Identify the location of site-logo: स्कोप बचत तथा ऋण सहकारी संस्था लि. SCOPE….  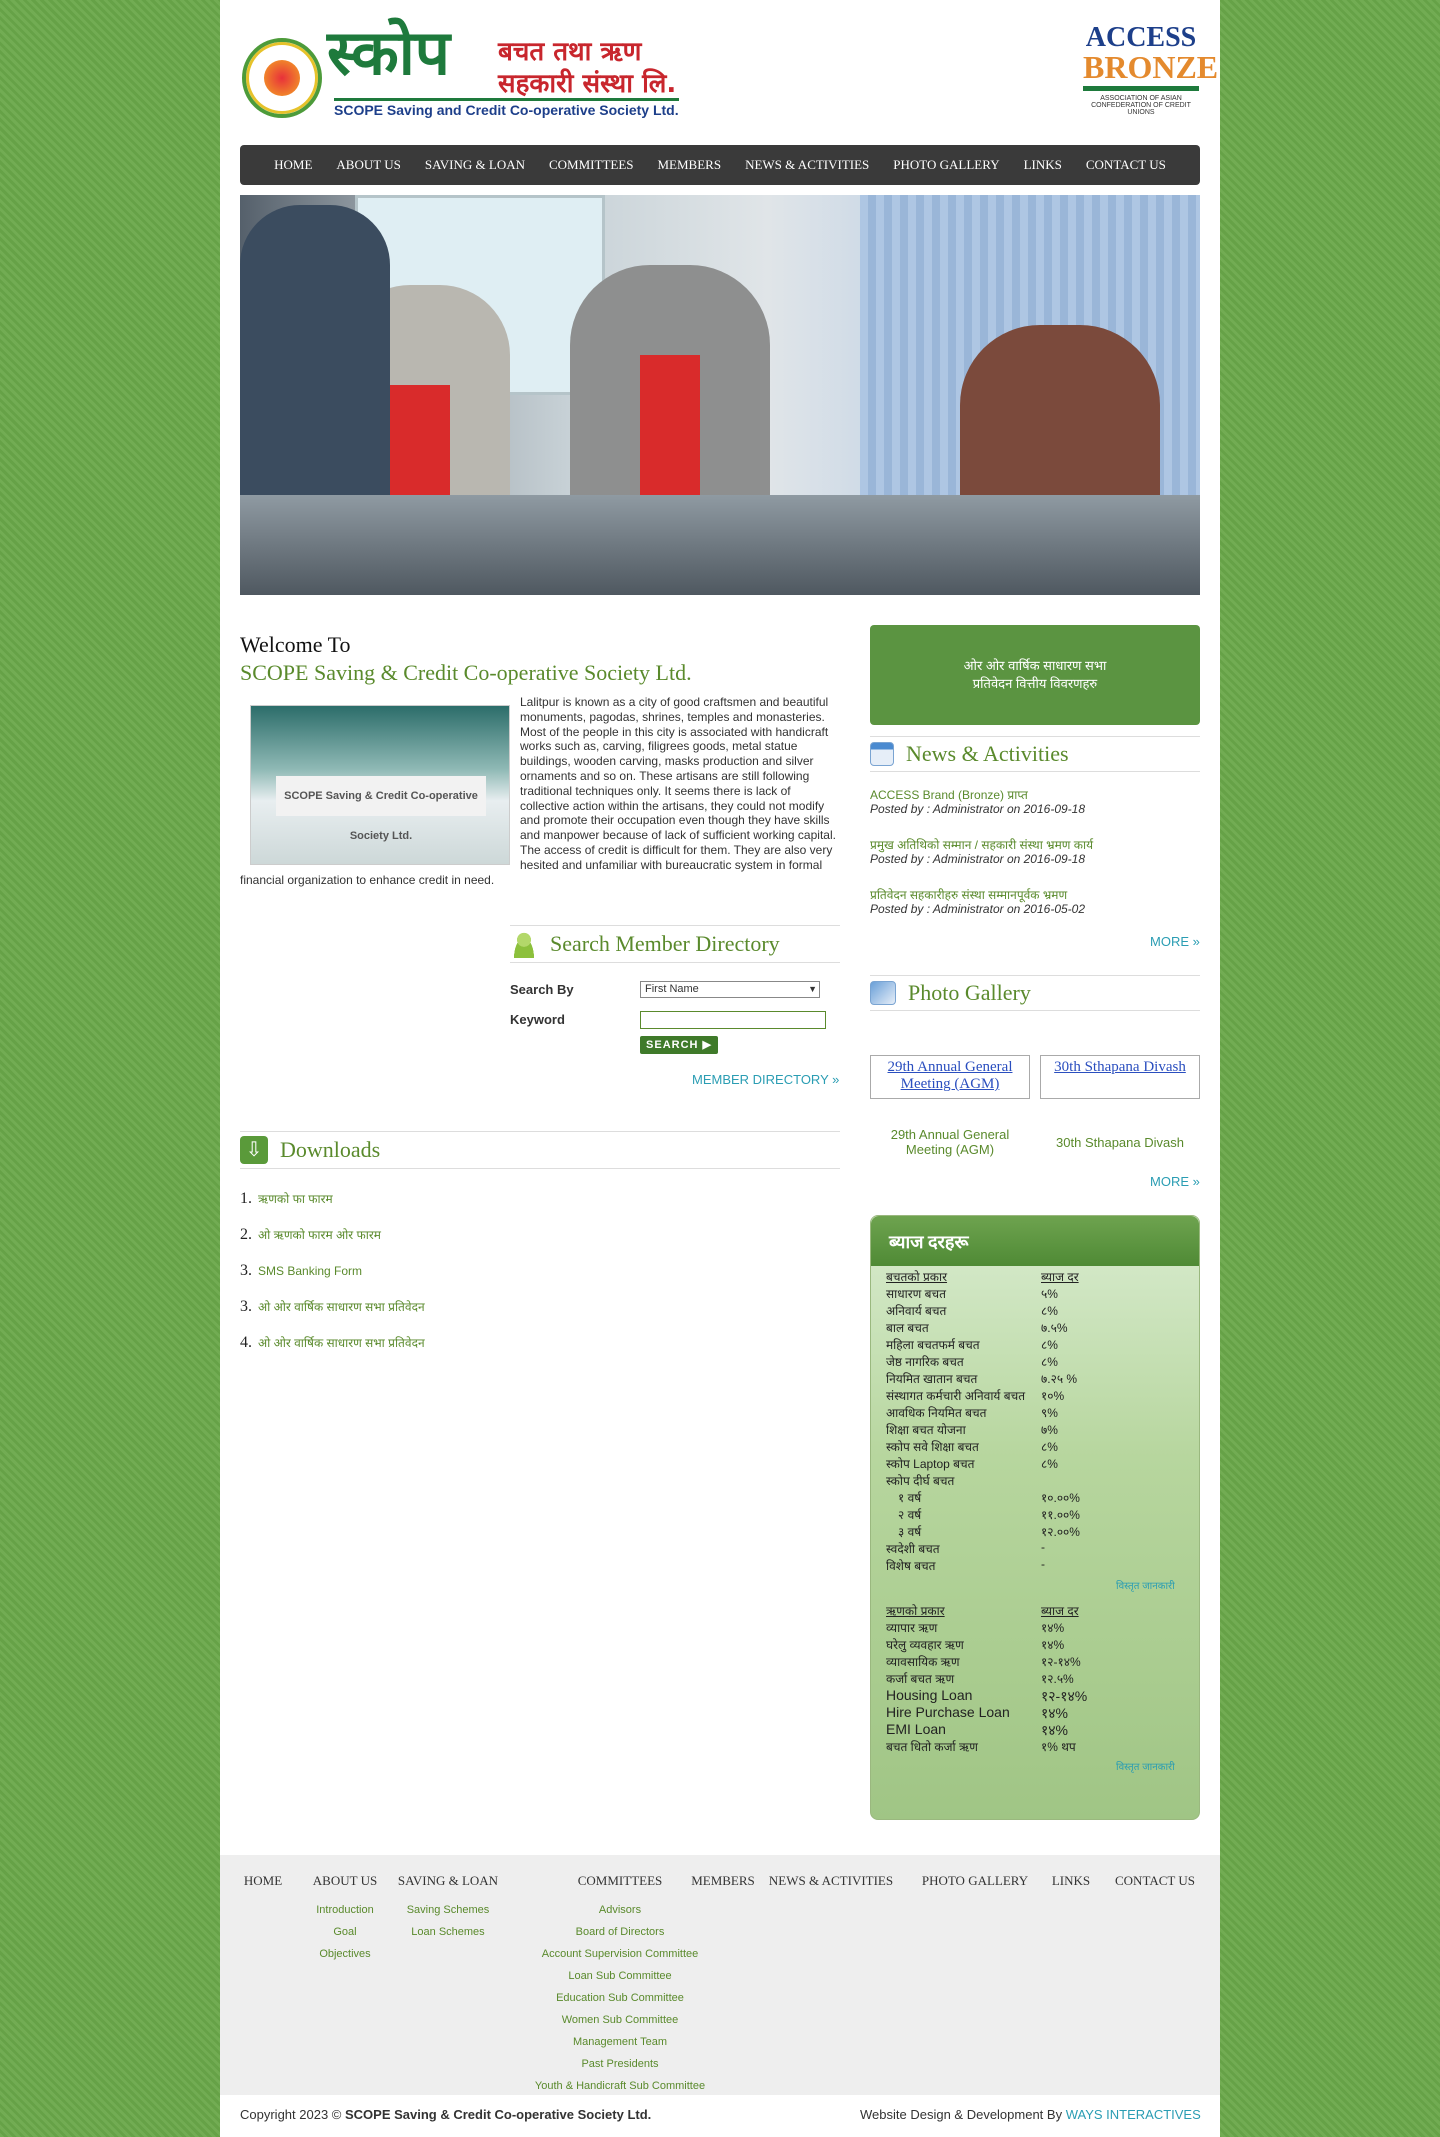
(462, 70).